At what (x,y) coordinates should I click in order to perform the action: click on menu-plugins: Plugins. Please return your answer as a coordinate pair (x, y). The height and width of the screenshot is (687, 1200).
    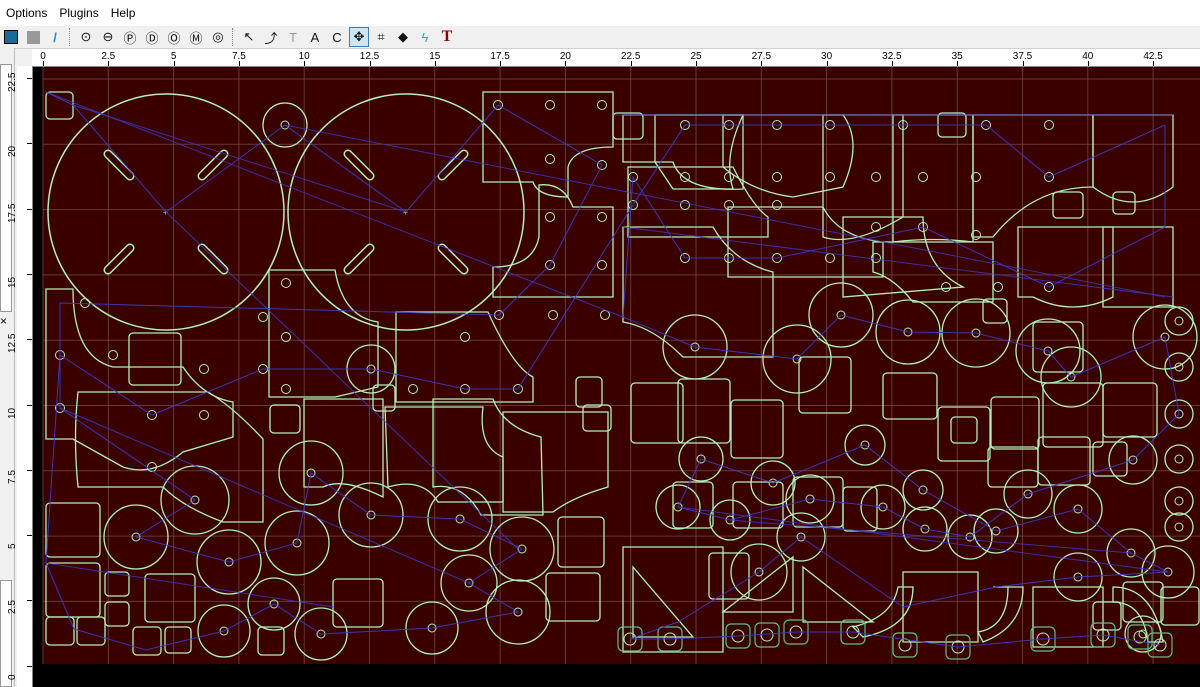
    Looking at the image, I should click on (78, 13).